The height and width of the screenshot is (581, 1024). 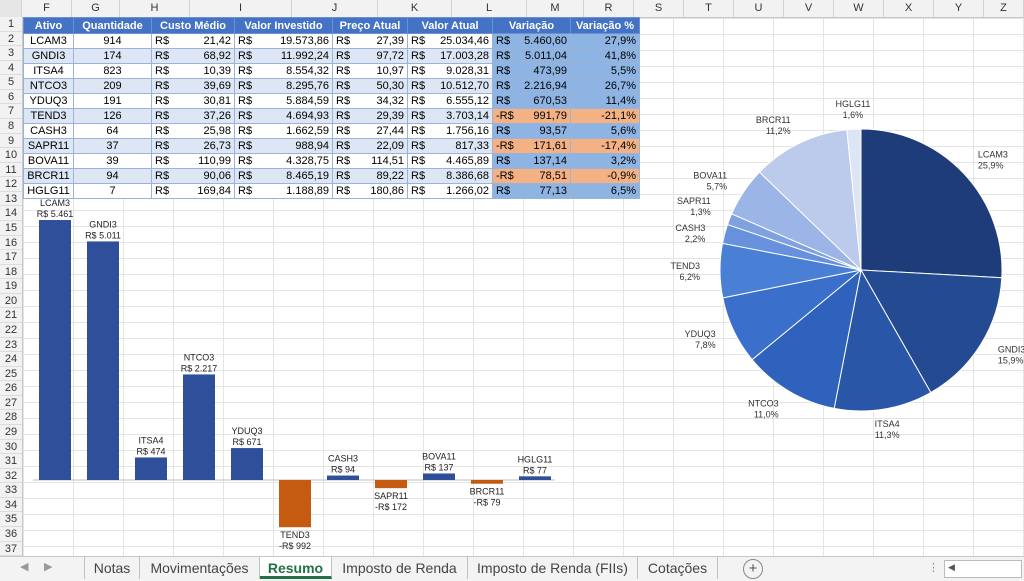 I want to click on row-header-3: 3, so click(x=11, y=53).